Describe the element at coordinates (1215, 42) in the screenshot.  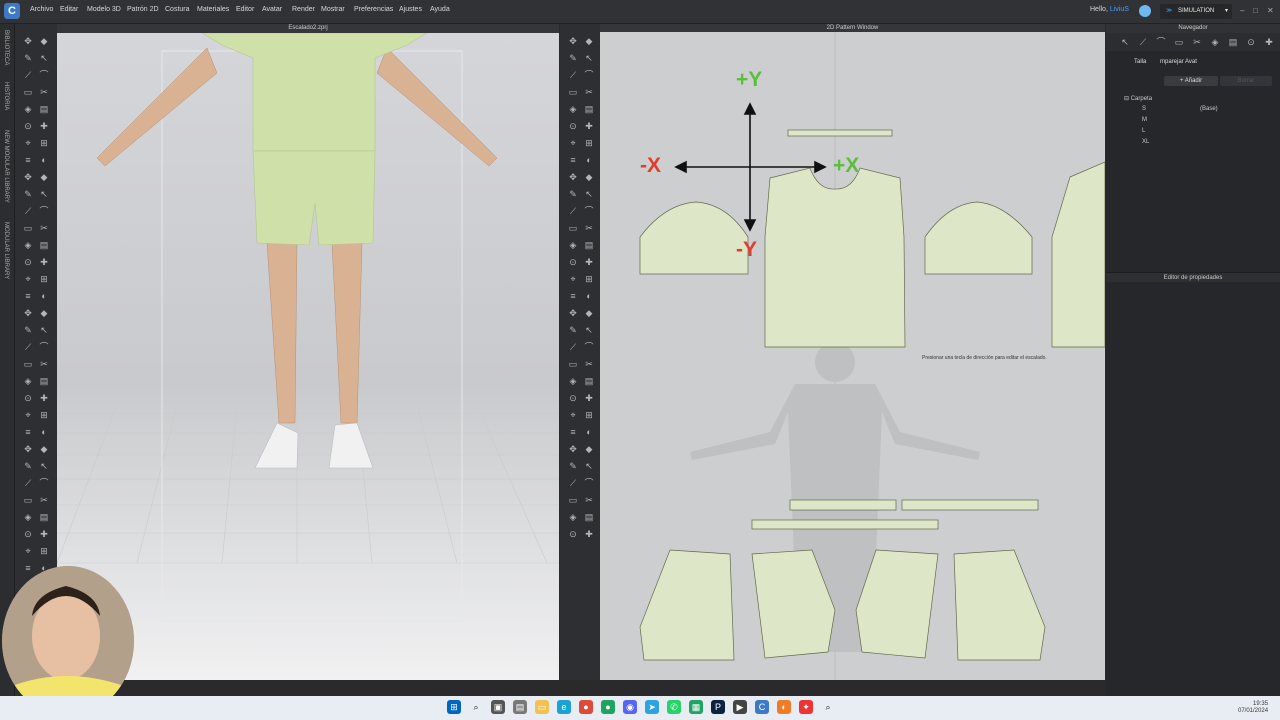
I see `navigator-tool-icon: ◈` at that location.